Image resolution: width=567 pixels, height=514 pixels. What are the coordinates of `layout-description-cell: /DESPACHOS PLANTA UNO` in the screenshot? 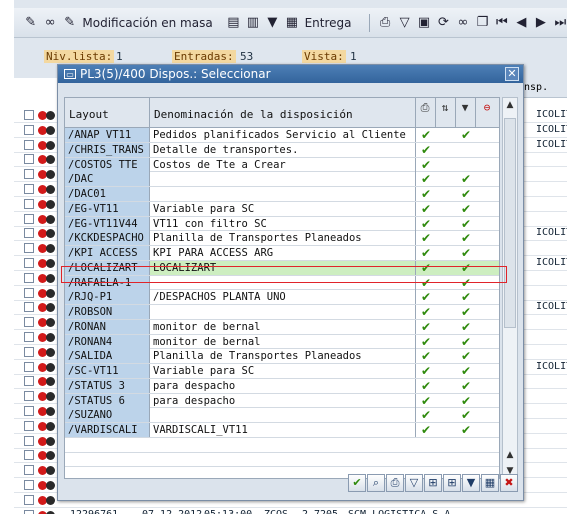 It's located at (283, 297).